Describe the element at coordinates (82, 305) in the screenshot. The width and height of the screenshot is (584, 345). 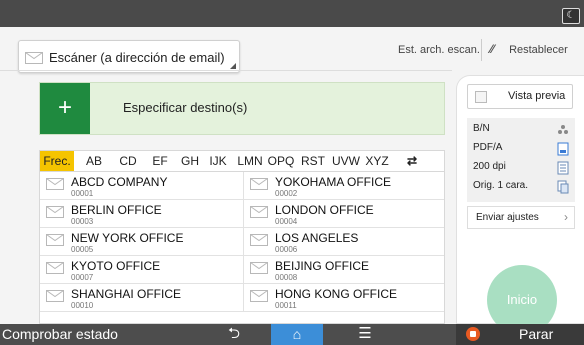
I see `entry-number: 00010` at that location.